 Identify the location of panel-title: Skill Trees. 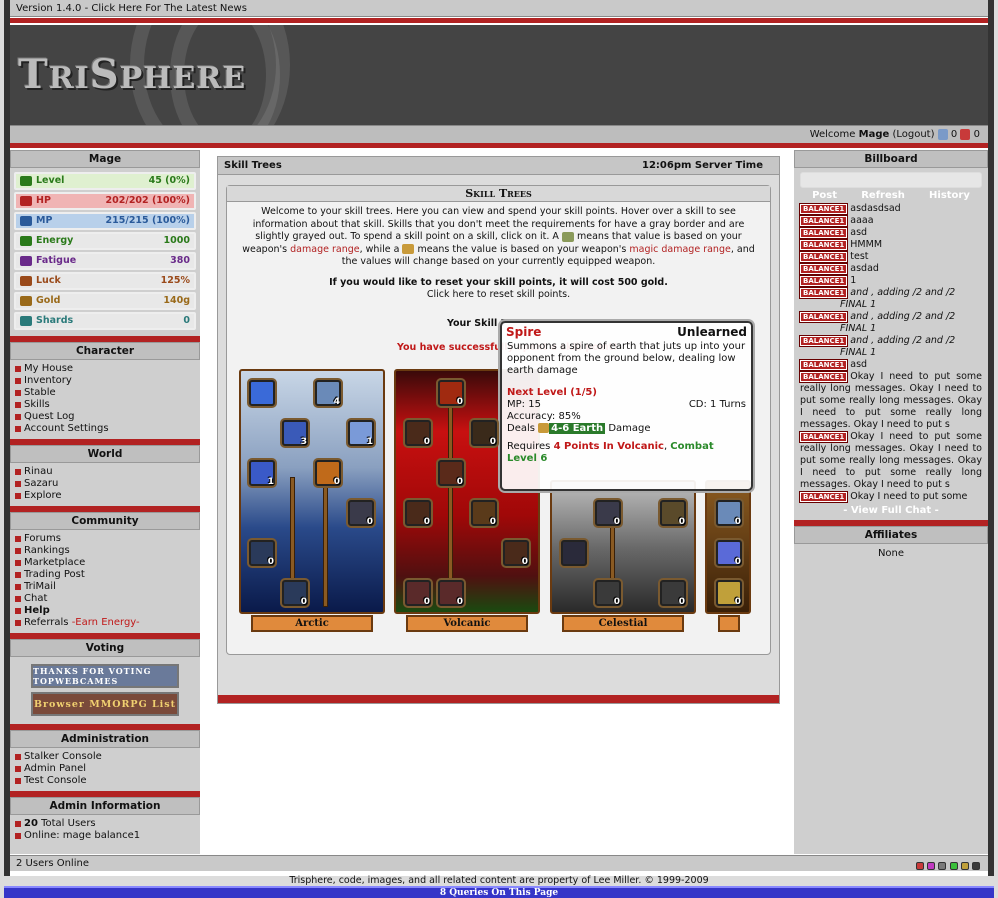
(498, 194).